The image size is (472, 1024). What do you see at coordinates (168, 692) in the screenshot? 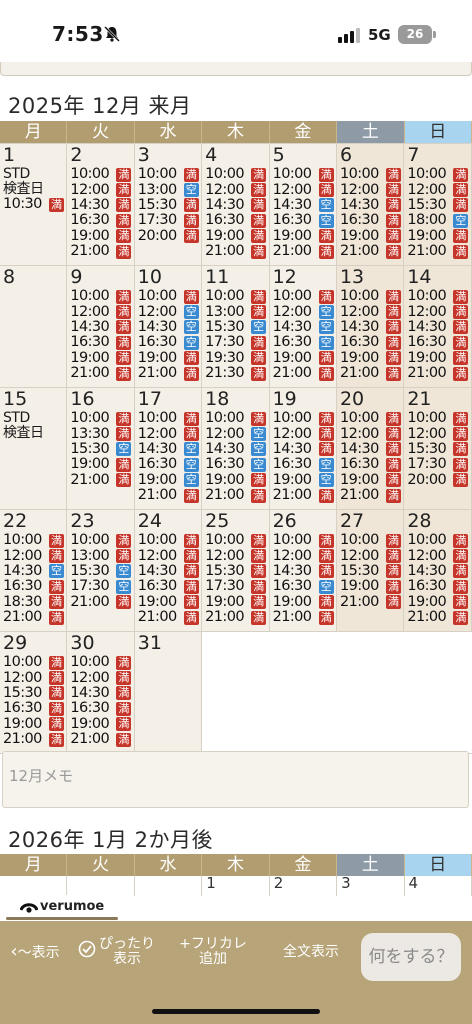
I see `day-cell: 31` at bounding box center [168, 692].